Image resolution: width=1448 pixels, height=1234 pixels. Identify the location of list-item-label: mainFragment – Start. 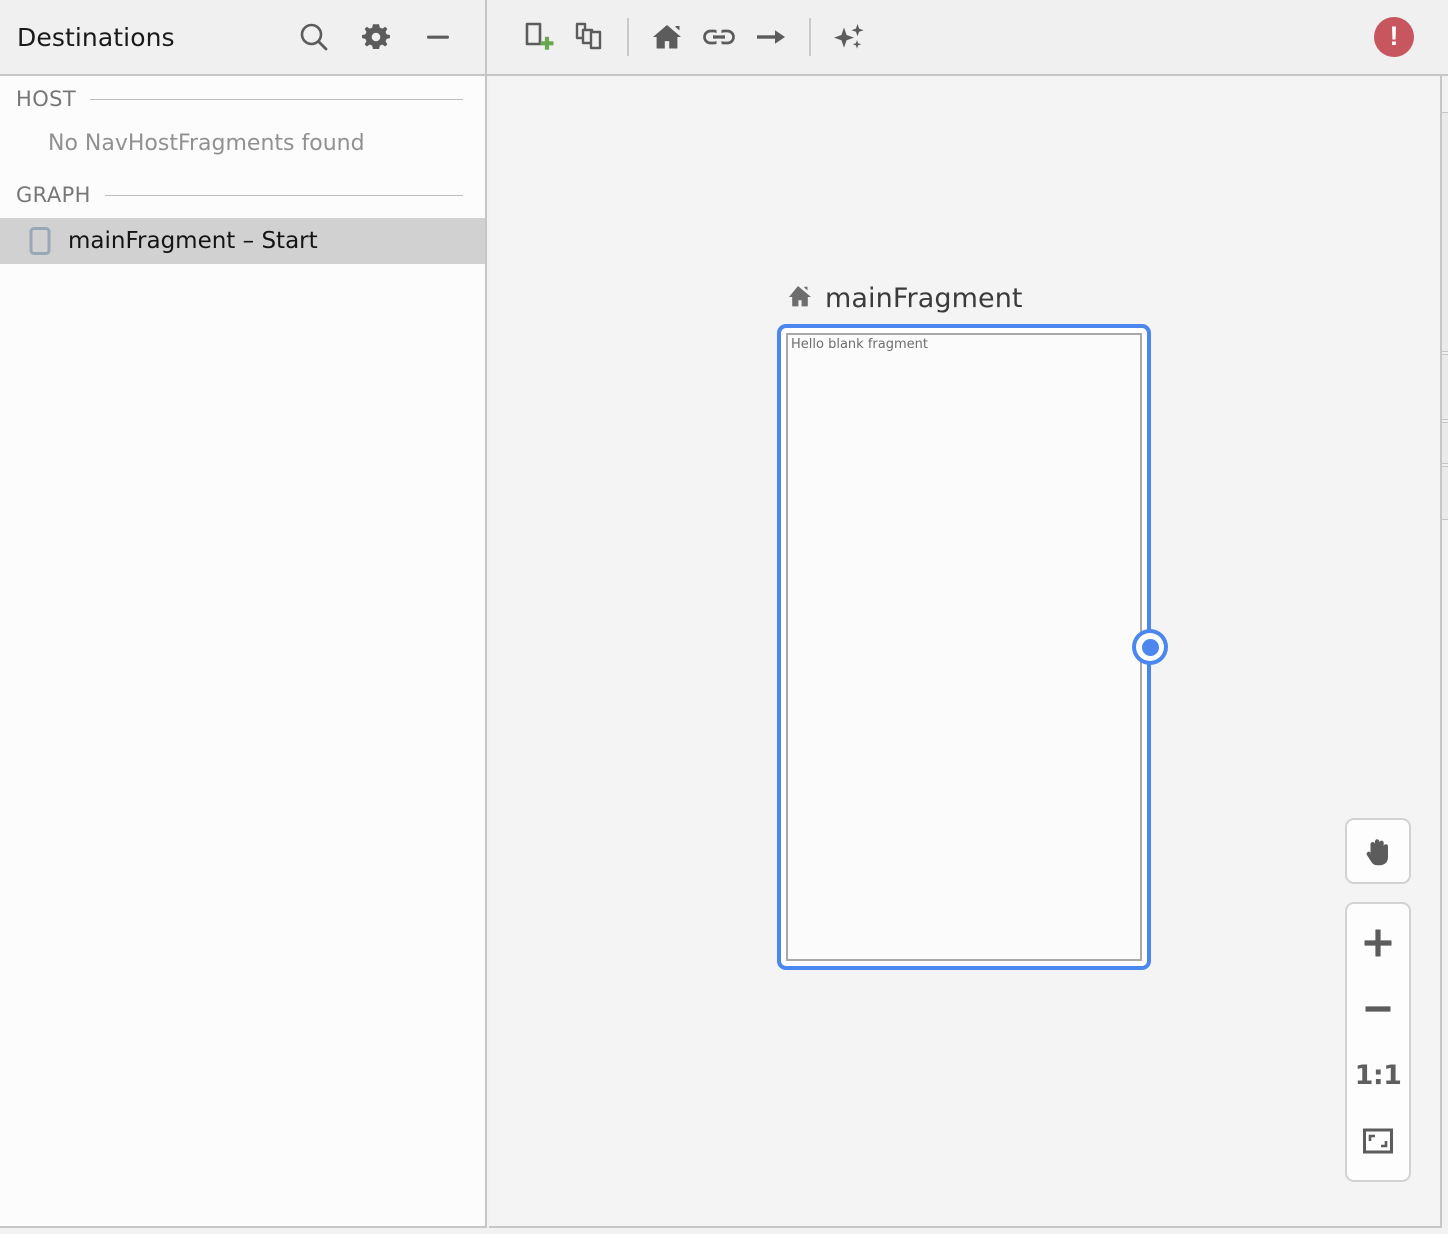
(193, 241).